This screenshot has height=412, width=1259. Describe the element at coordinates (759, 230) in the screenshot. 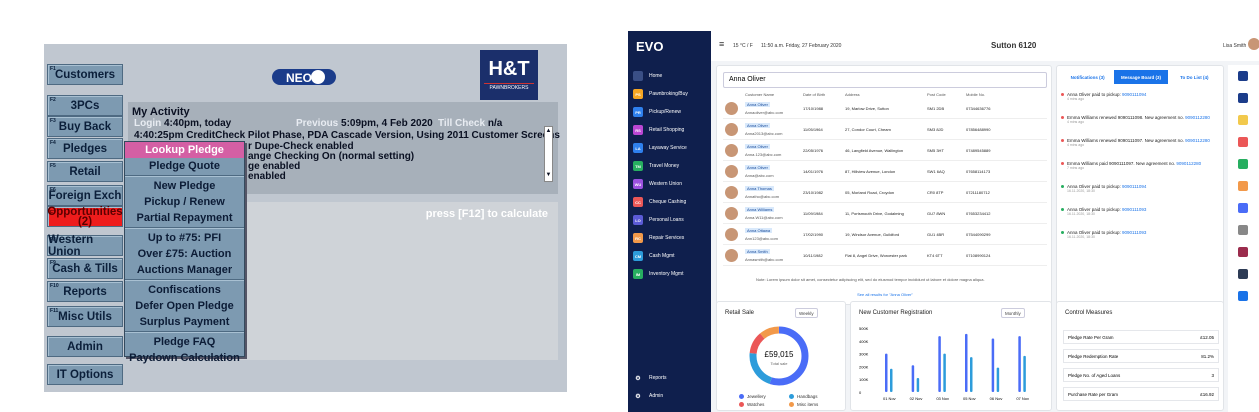

I see `customer-name: Anna Ottawa` at that location.